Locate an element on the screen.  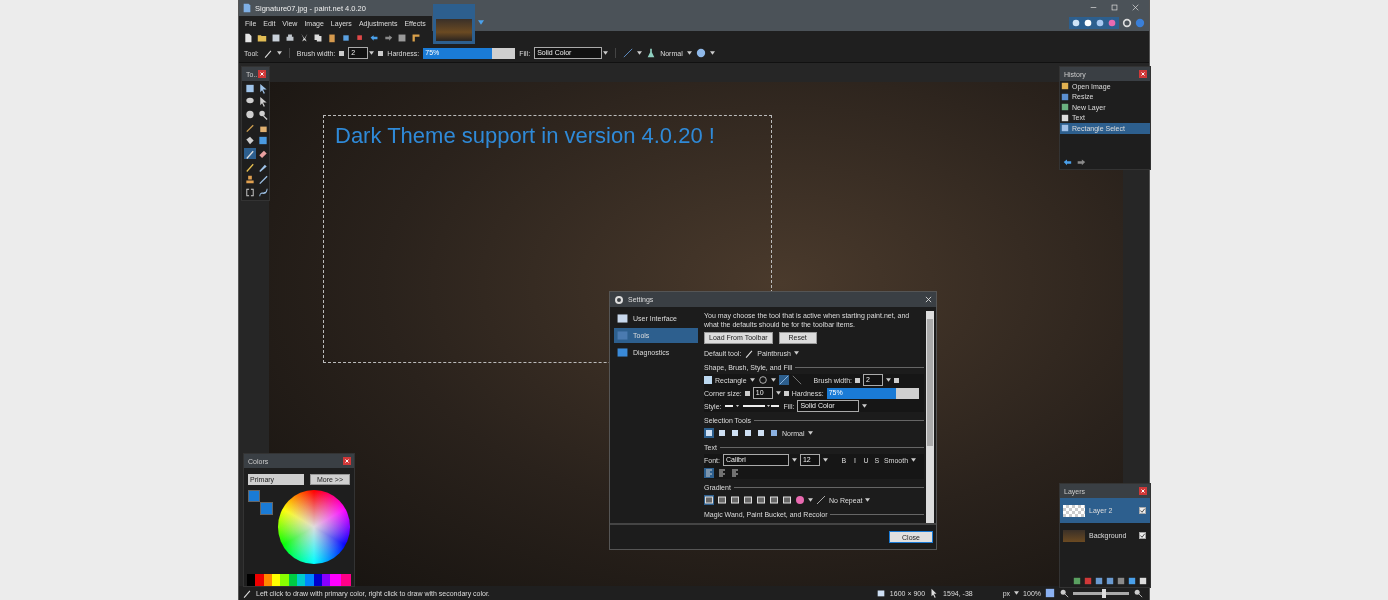
line-style-drawing is located at coordinates (752, 406).